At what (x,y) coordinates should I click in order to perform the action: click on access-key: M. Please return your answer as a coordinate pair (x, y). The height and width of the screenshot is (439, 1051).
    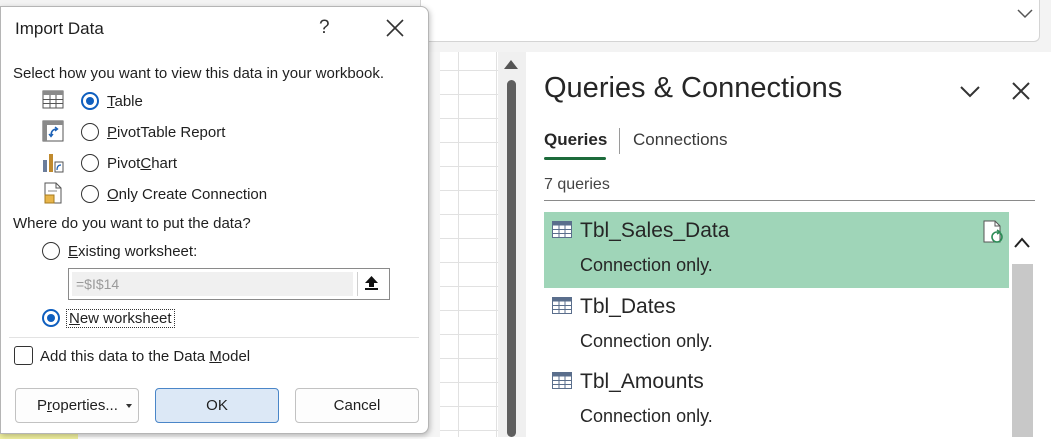
    Looking at the image, I should click on (215, 356).